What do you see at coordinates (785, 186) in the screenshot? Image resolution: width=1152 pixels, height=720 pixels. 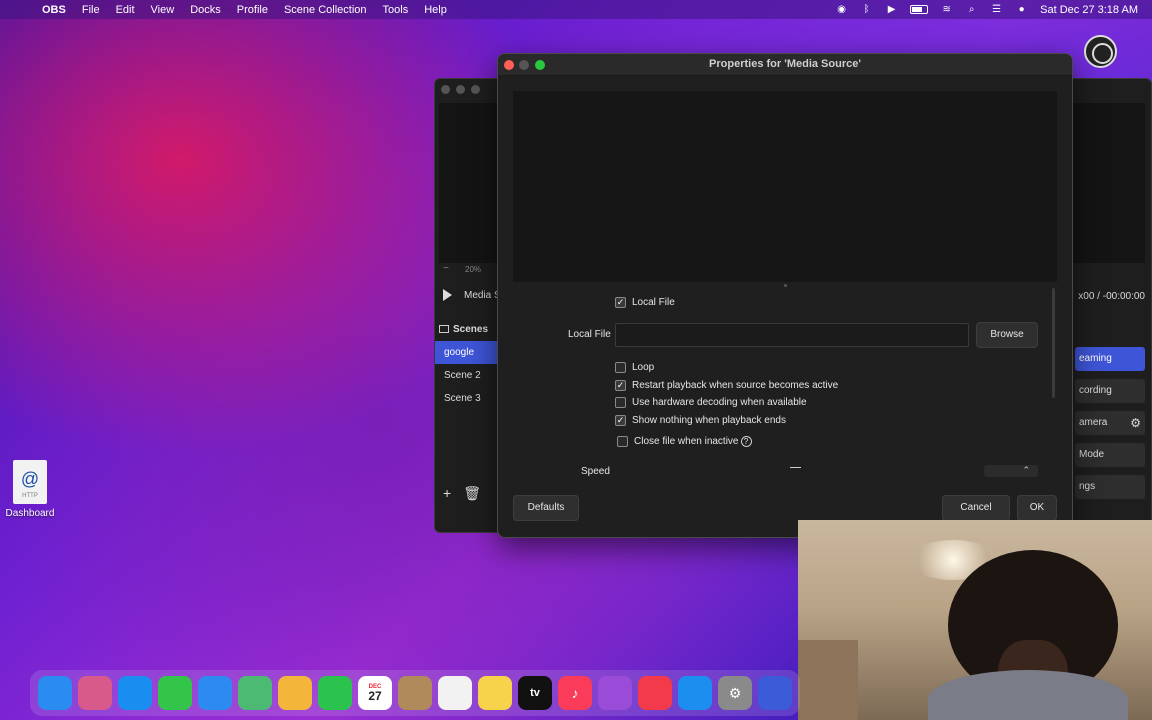 I see `source-preview` at bounding box center [785, 186].